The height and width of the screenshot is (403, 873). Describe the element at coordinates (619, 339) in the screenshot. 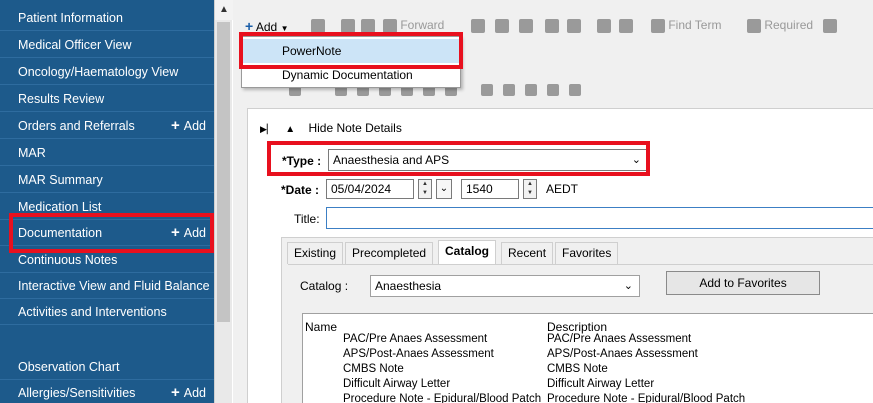

I see `row-description: PAC/Pre Anaes Assessment` at that location.